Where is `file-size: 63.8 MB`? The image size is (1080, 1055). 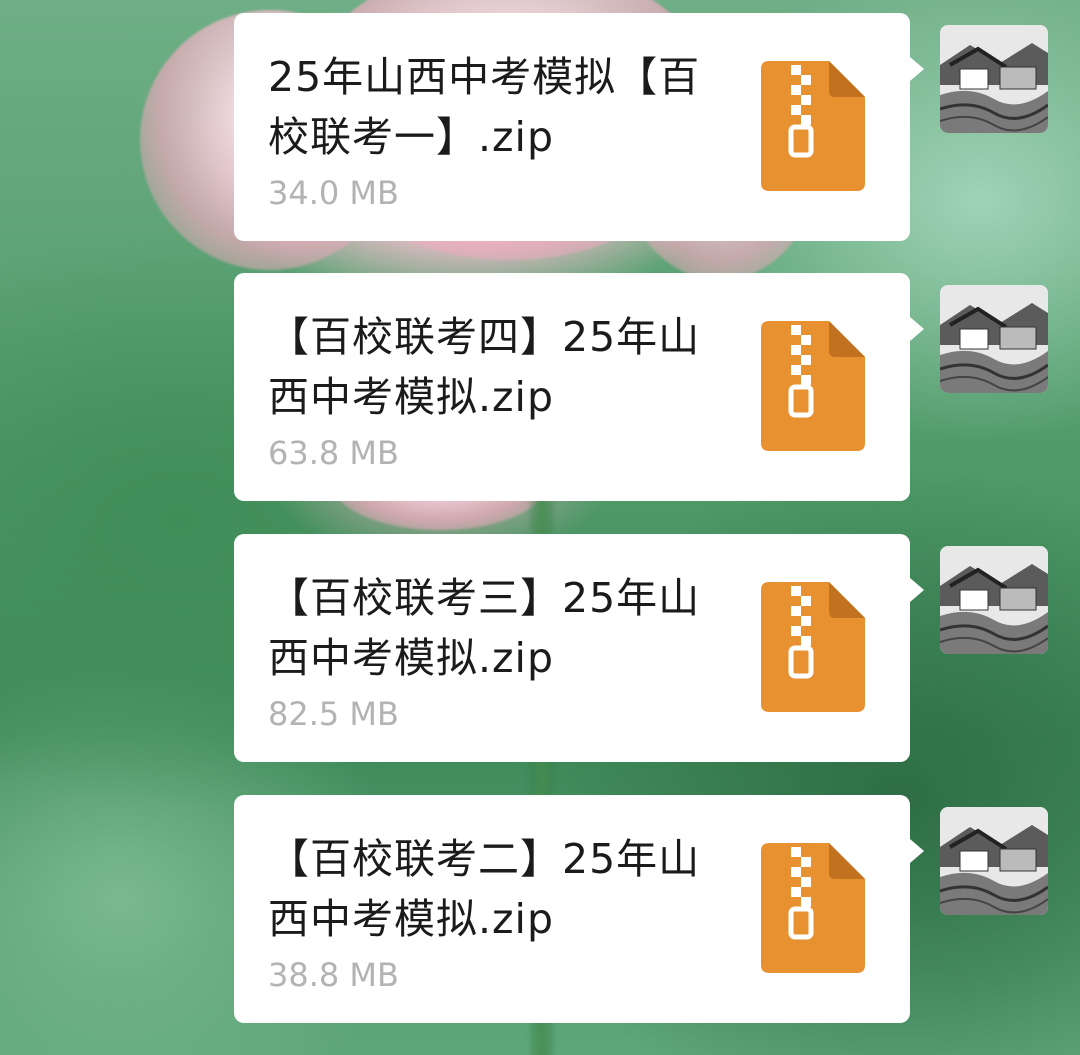 file-size: 63.8 MB is located at coordinates (333, 453).